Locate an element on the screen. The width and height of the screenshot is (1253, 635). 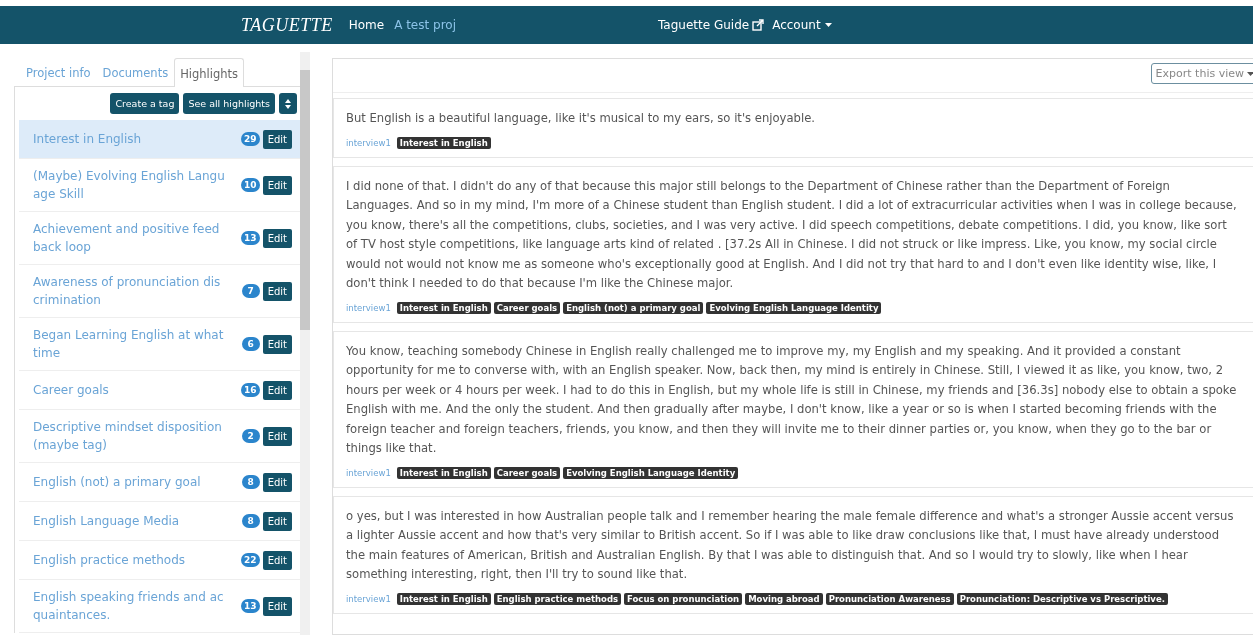
count-badge: 29 is located at coordinates (250, 139).